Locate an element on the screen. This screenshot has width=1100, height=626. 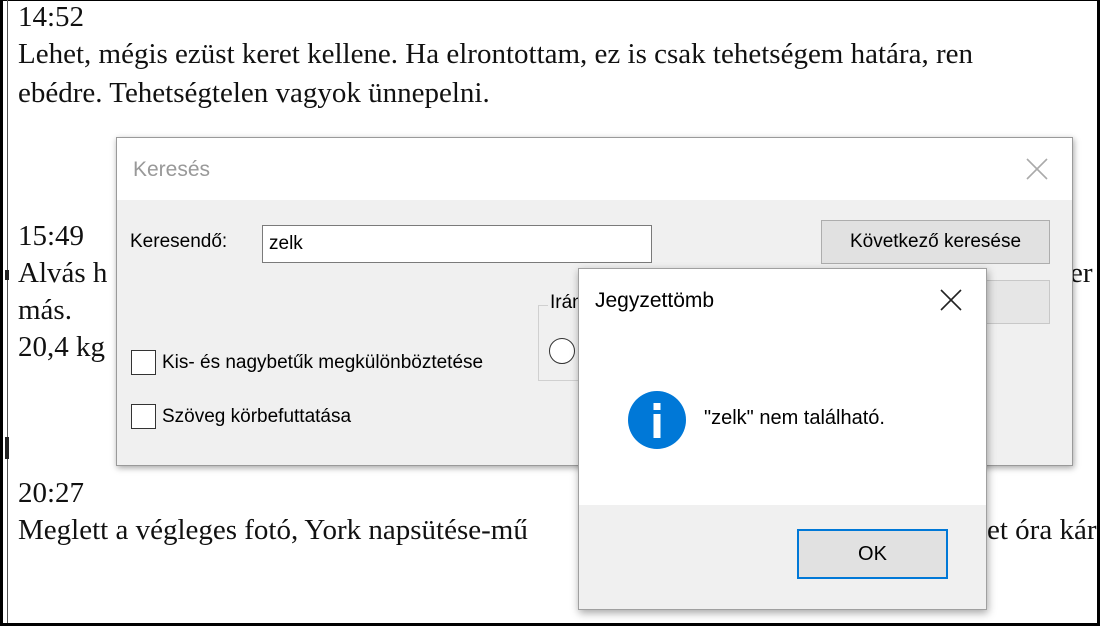
frame-left-inner is located at coordinates (7, 313).